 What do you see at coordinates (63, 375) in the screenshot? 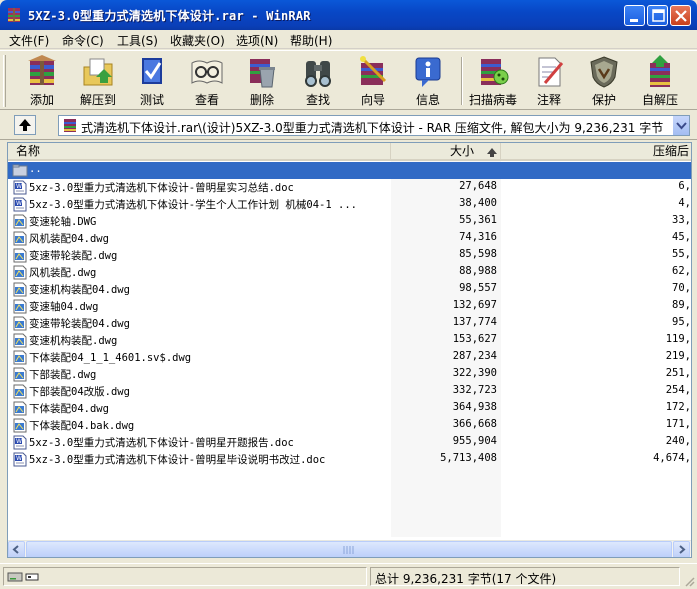
I see `file-name: 下部装配.dwg` at bounding box center [63, 375].